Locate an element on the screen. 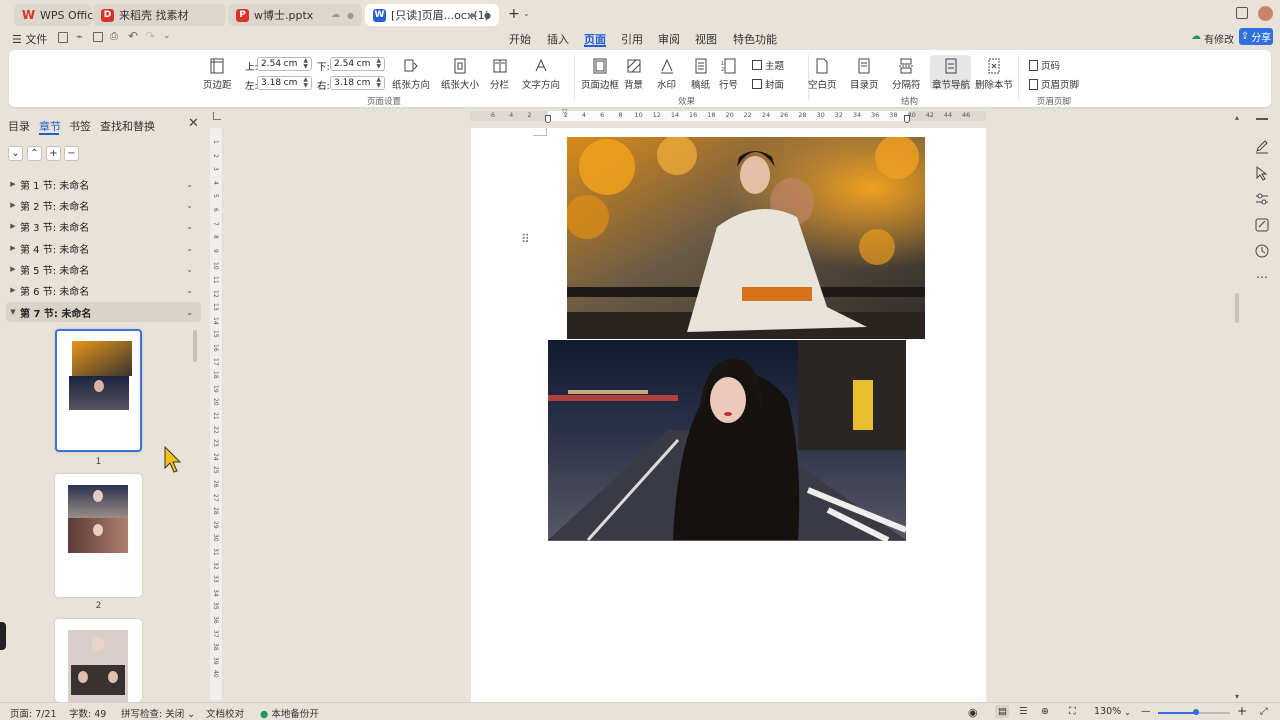  spell-check-toggle: 拼写检查: 关闭 ⌄ is located at coordinates (158, 713).